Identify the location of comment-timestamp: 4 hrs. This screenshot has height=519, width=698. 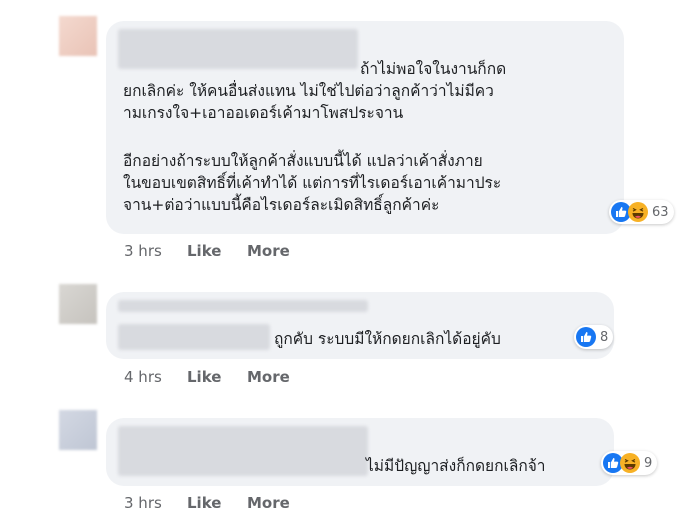
(155, 377).